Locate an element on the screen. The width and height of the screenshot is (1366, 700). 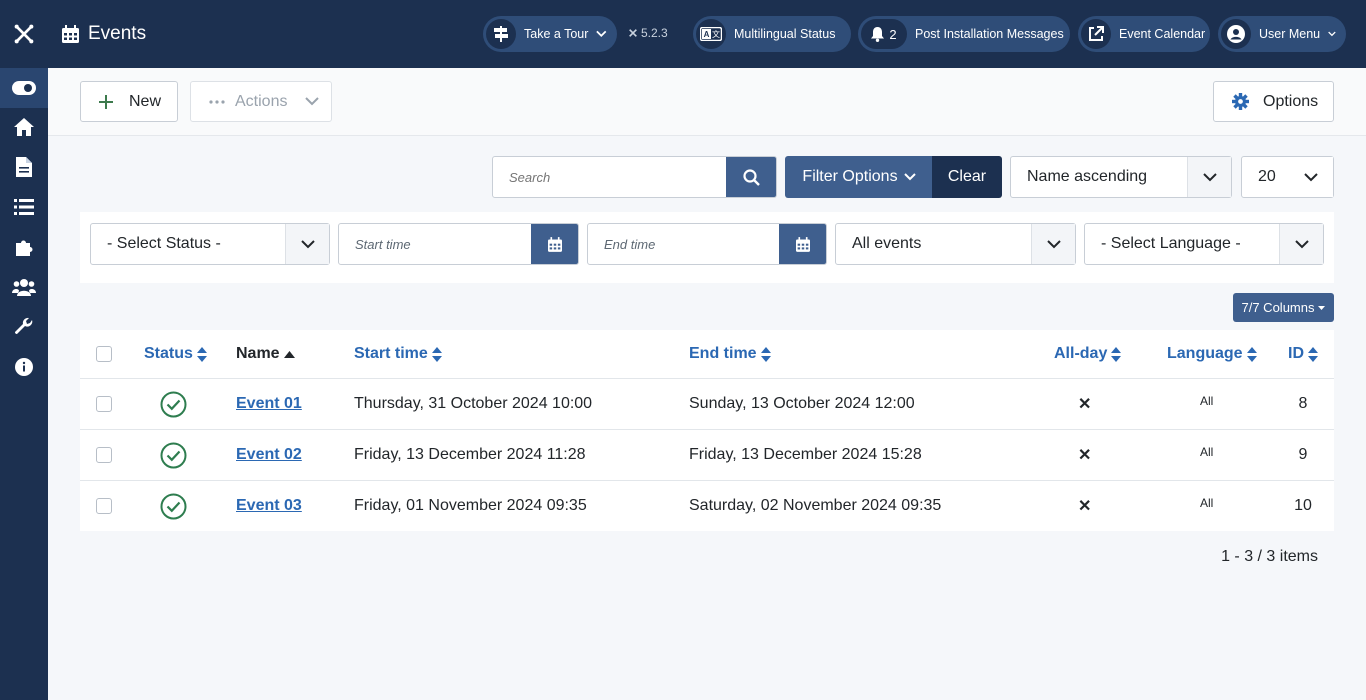
help-info-icon is located at coordinates (24, 367).